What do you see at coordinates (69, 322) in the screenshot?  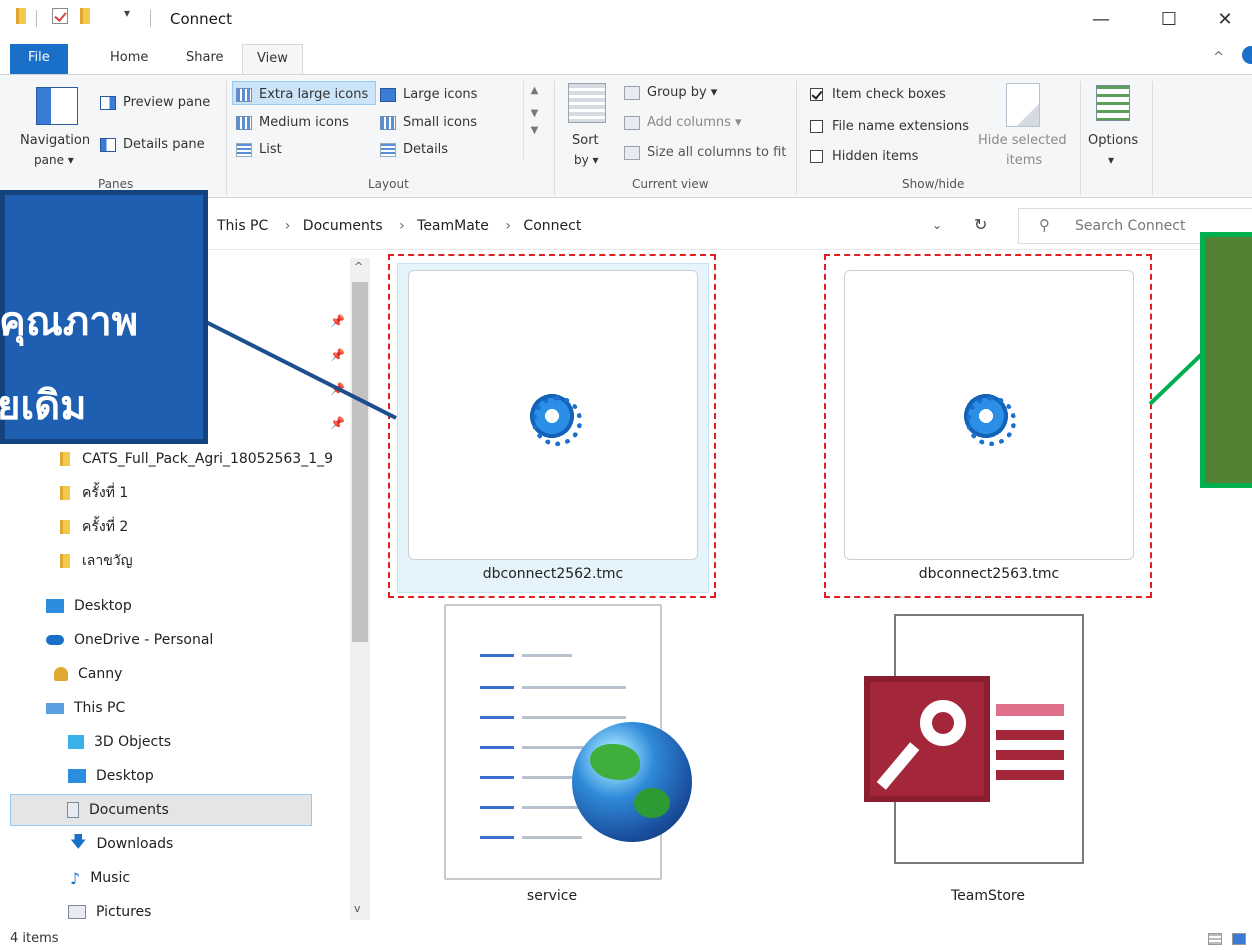 I see `callout-text-line1: คุณภาพ` at bounding box center [69, 322].